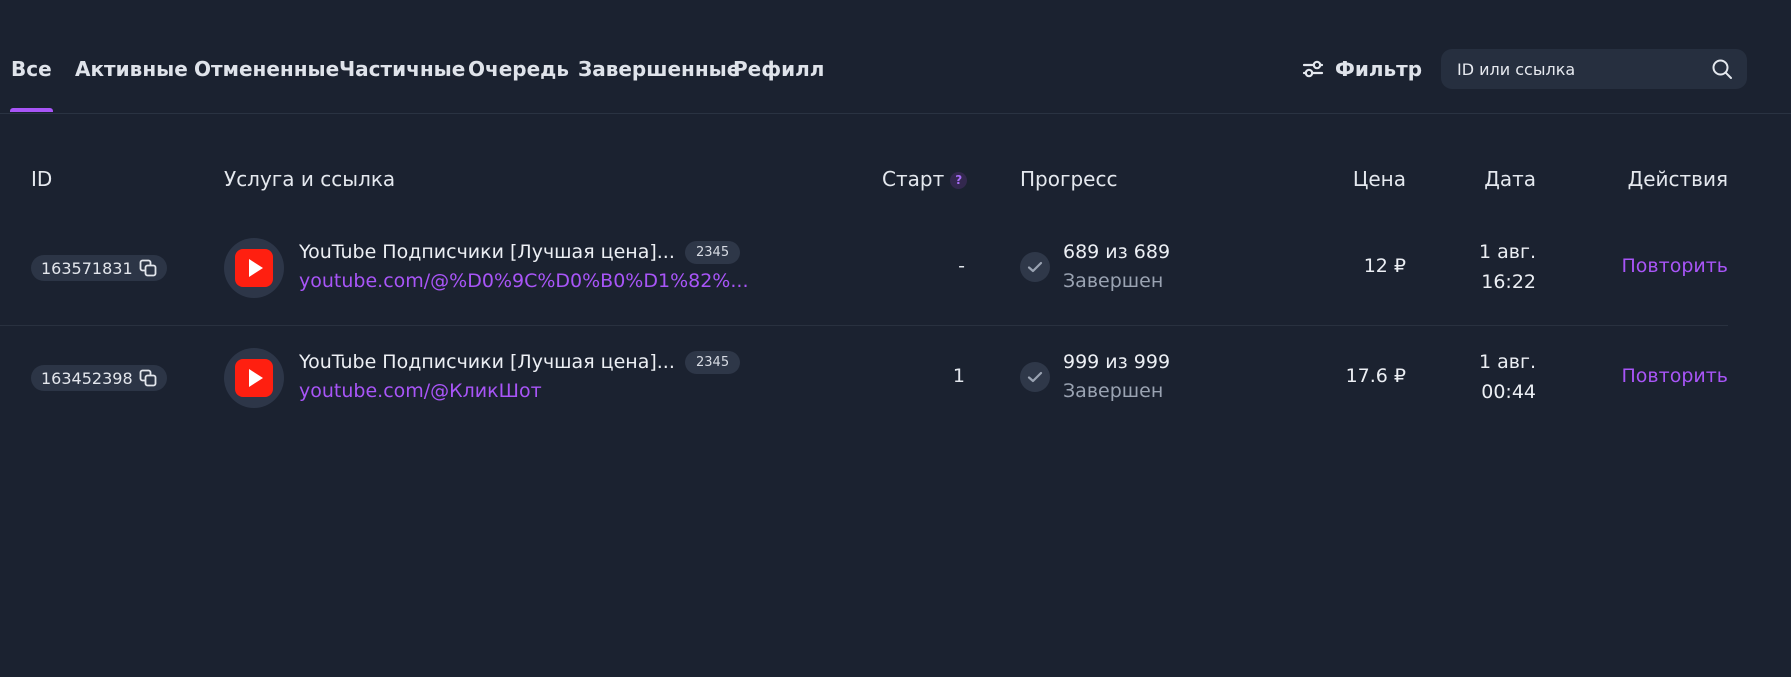 This screenshot has height=677, width=1791. I want to click on search-icon, so click(1722, 69).